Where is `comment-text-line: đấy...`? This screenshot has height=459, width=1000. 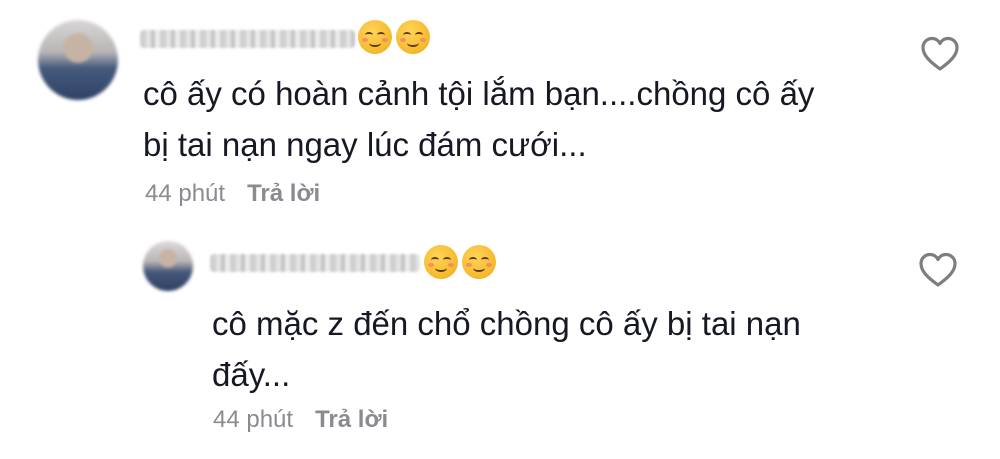
comment-text-line: đấy... is located at coordinates (251, 374).